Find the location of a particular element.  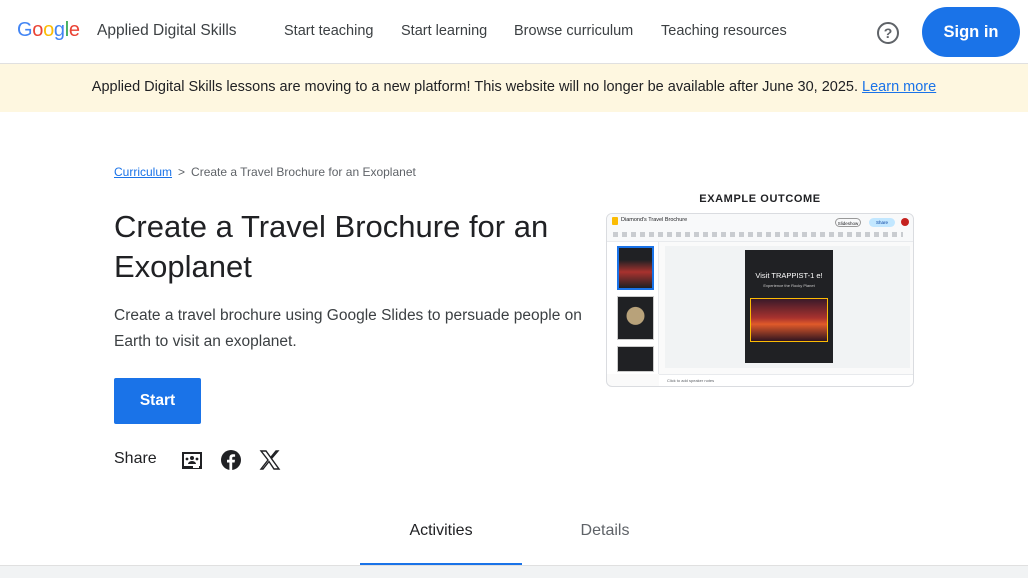

x-icon is located at coordinates (270, 460).